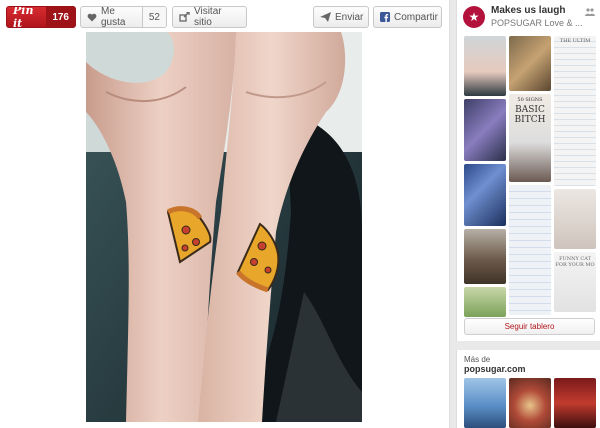 This screenshot has width=600, height=428. I want to click on board-title: Makes us laugh, so click(528, 10).